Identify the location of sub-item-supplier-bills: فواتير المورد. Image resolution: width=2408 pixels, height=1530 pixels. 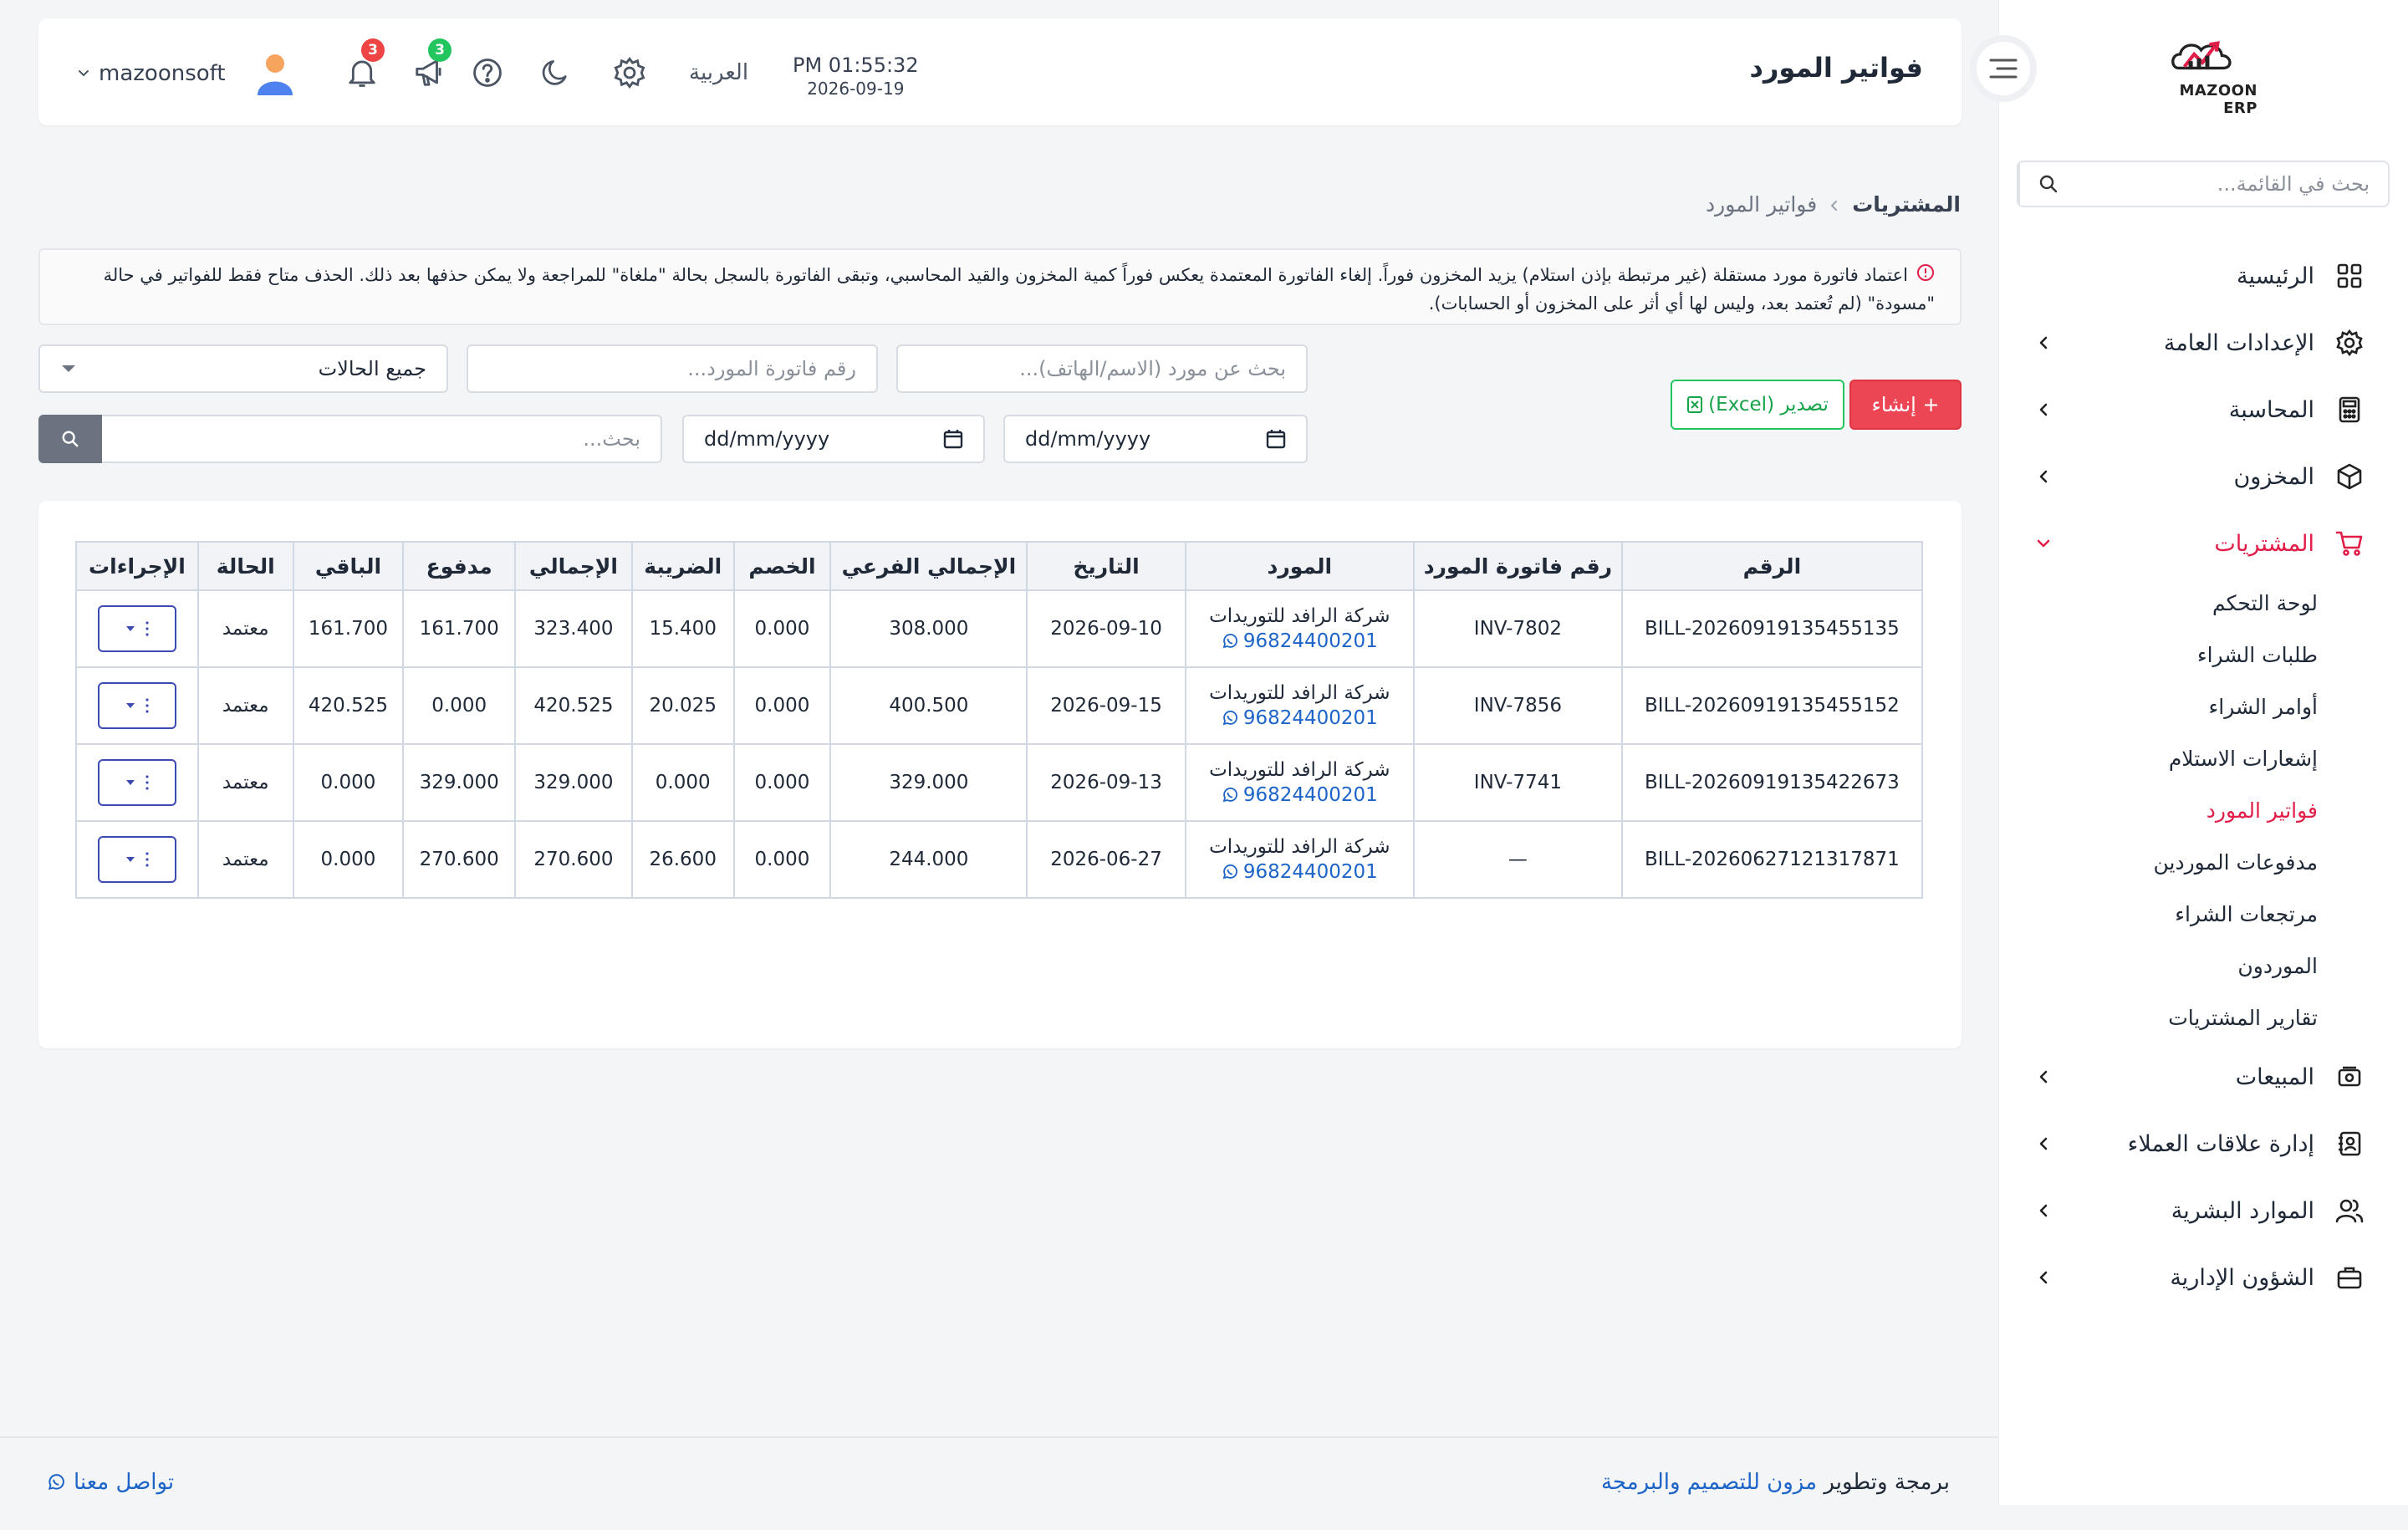
(2158, 810).